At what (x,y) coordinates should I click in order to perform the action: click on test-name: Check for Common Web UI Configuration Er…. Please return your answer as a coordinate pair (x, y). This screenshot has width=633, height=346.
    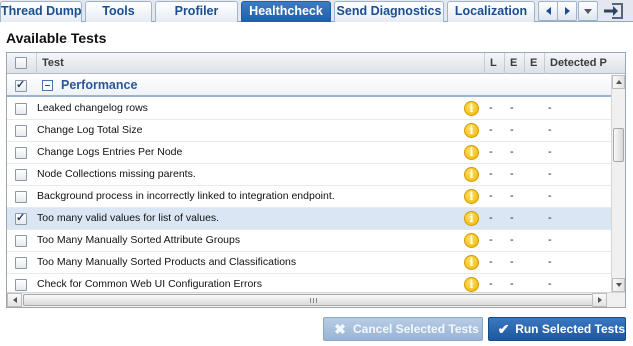
    Looking at the image, I should click on (150, 284).